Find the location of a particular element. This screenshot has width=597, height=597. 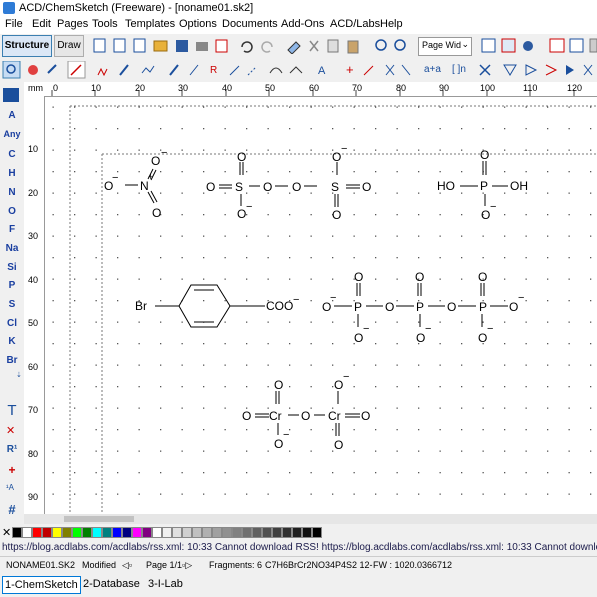

plus-tool: + is located at coordinates (12, 470).